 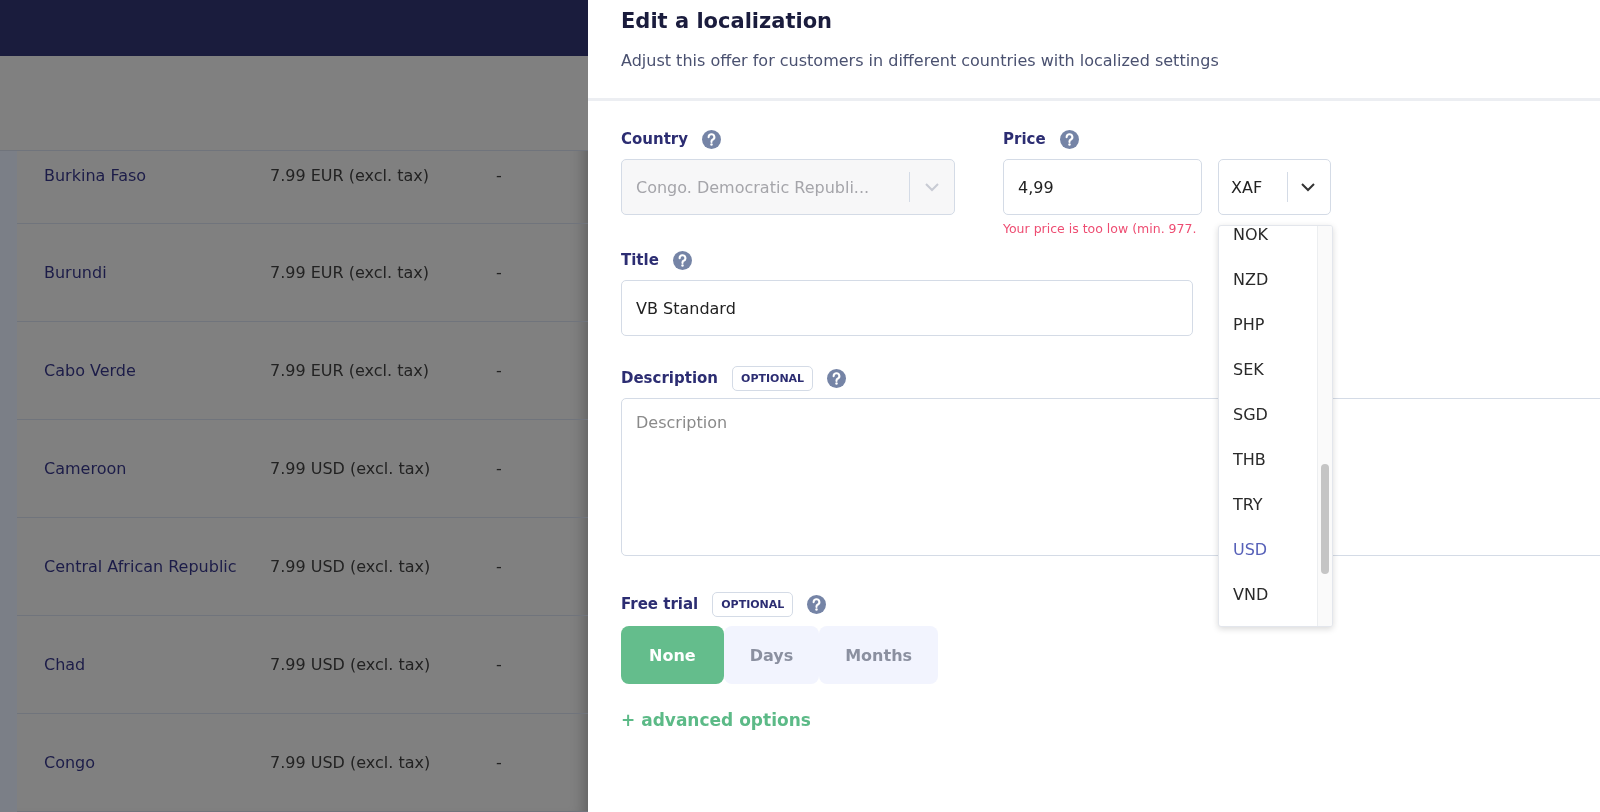 What do you see at coordinates (85, 468) in the screenshot?
I see `country-name: Cameroon` at bounding box center [85, 468].